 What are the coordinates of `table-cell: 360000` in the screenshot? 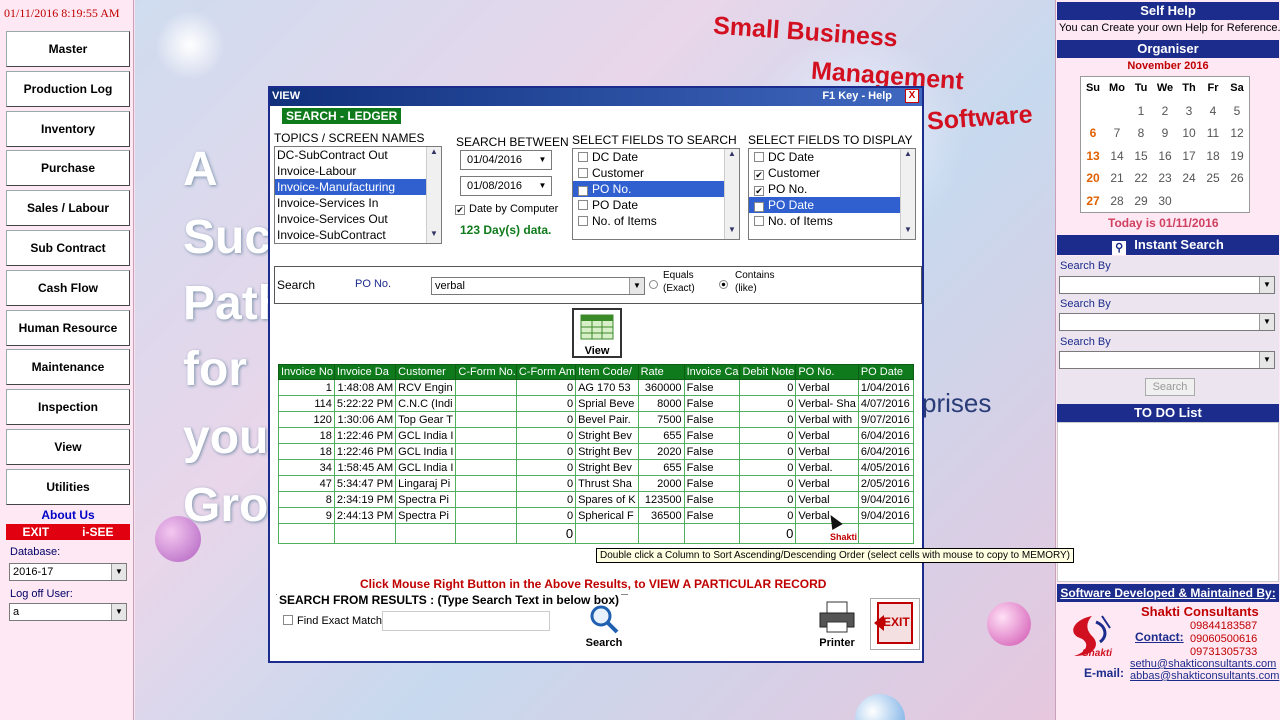 It's located at (661, 387).